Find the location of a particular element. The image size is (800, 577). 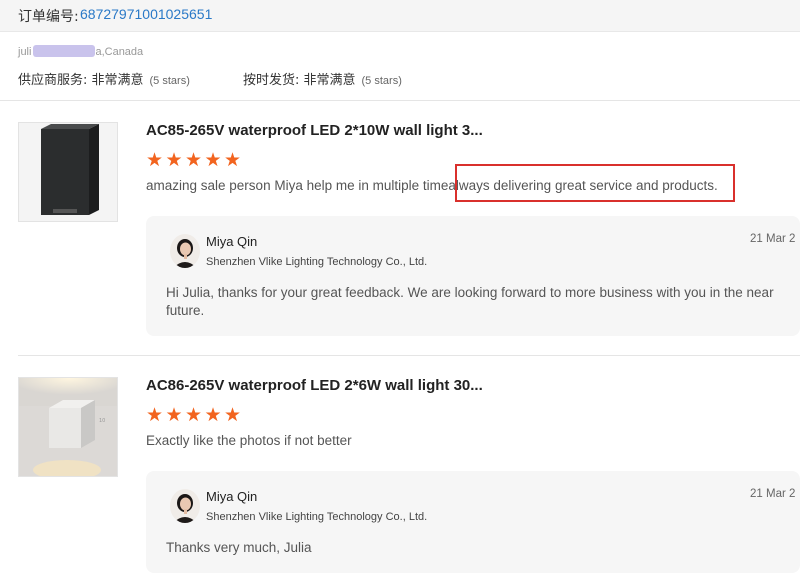

reply-text: Thanks very much, Julia is located at coordinates (239, 547).